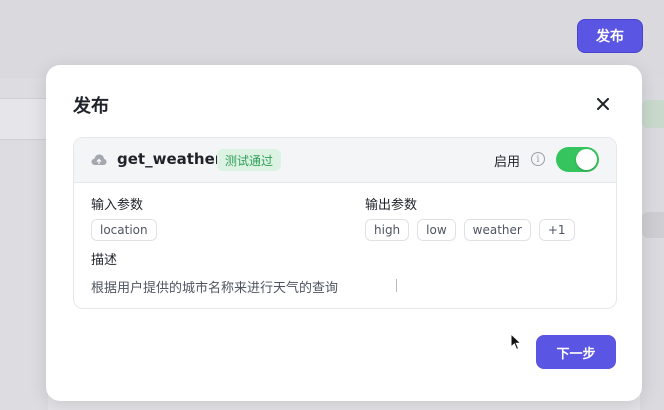 This screenshot has width=664, height=410. I want to click on enable-toggle, so click(577, 159).